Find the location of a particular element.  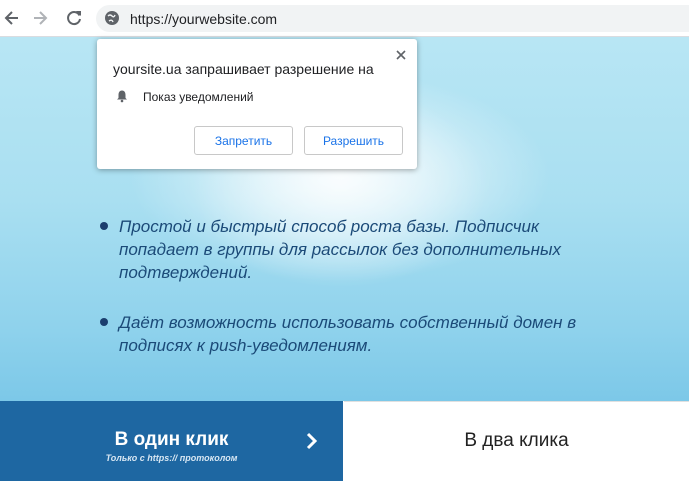

two-click-title: В два клика is located at coordinates (516, 440).